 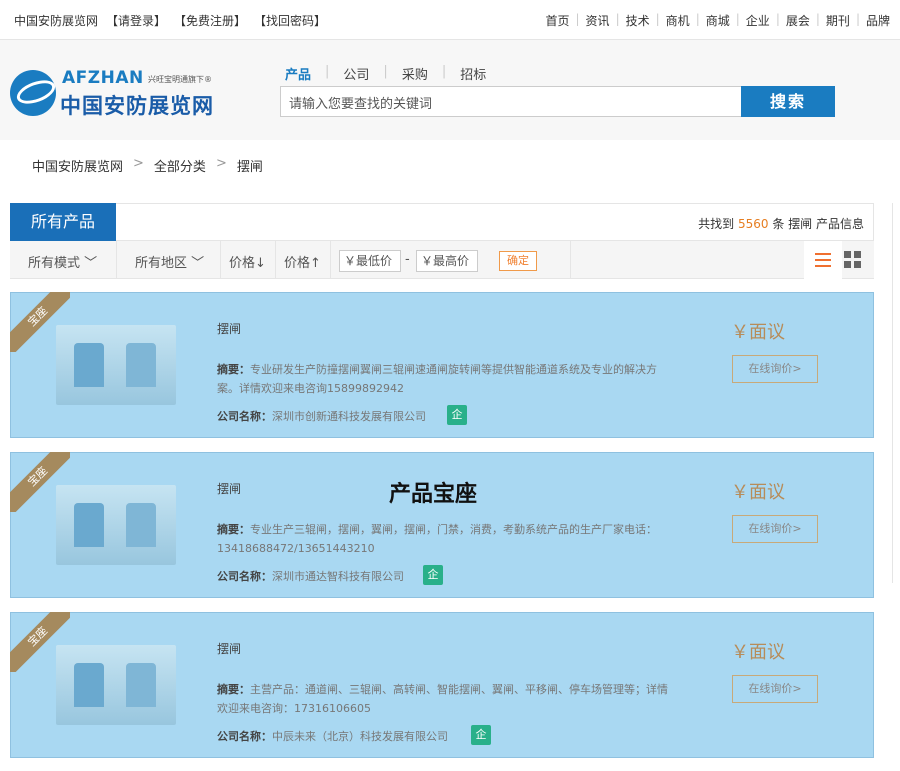 I want to click on search-tab-product: 产品, so click(x=305, y=73).